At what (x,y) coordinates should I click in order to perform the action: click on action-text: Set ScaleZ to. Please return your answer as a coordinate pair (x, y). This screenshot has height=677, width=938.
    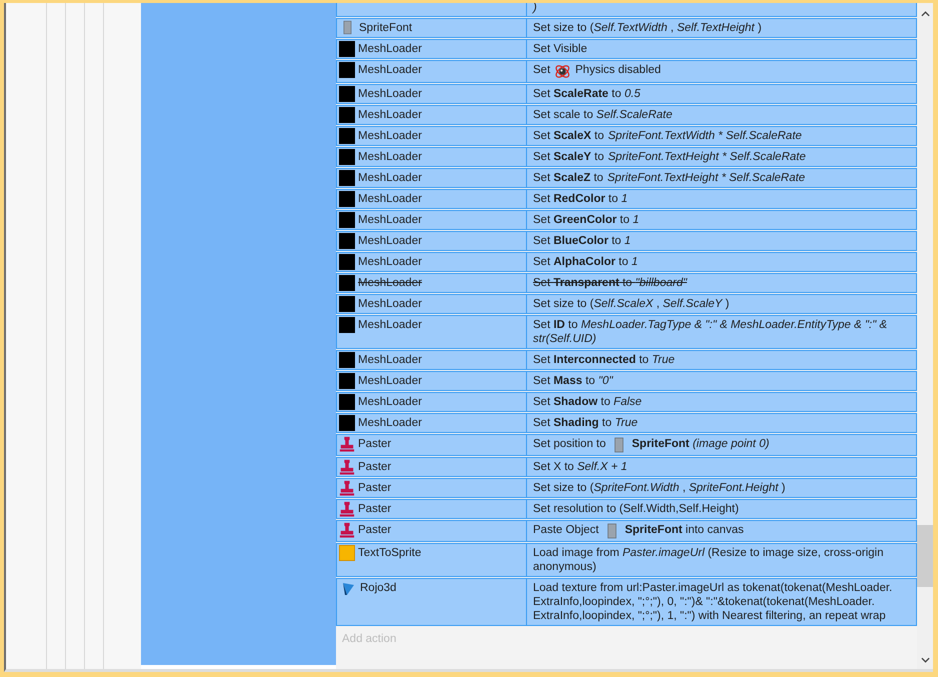
    Looking at the image, I should click on (568, 178).